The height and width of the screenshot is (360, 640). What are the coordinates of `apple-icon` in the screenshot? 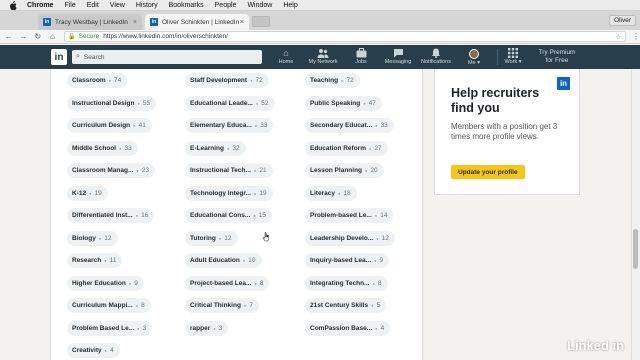 It's located at (12, 5).